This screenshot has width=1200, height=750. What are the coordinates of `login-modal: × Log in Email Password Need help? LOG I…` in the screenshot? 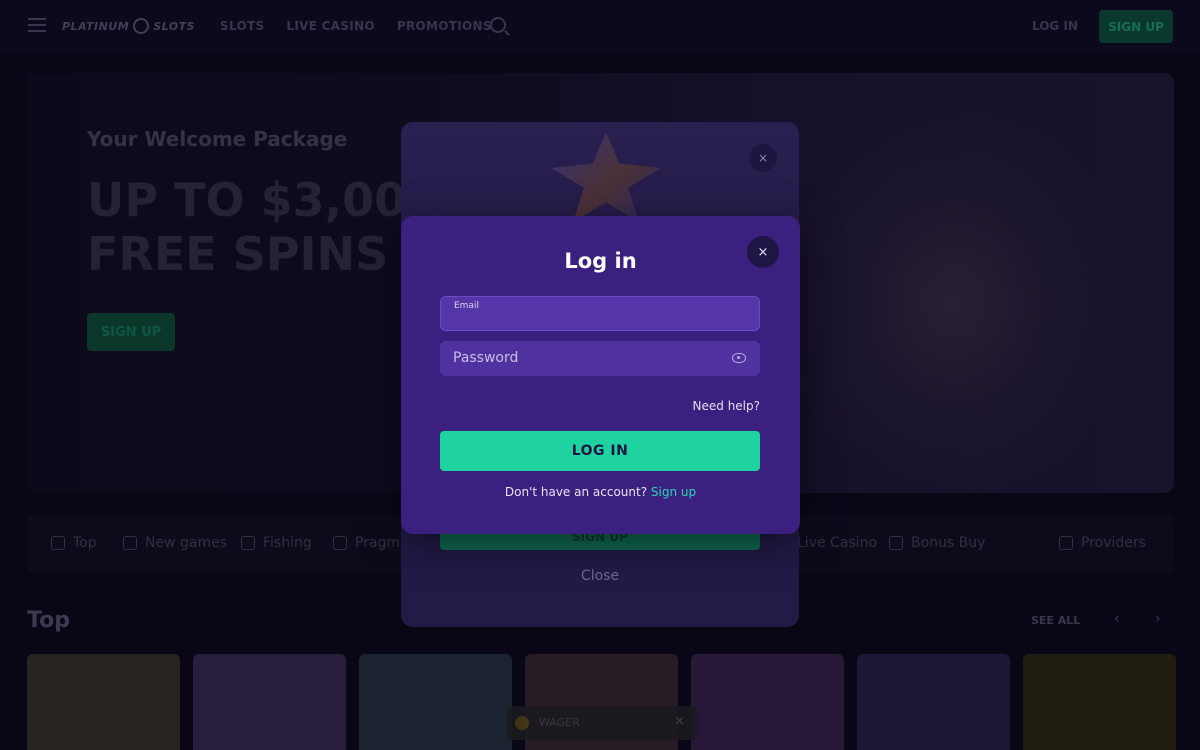 It's located at (600, 375).